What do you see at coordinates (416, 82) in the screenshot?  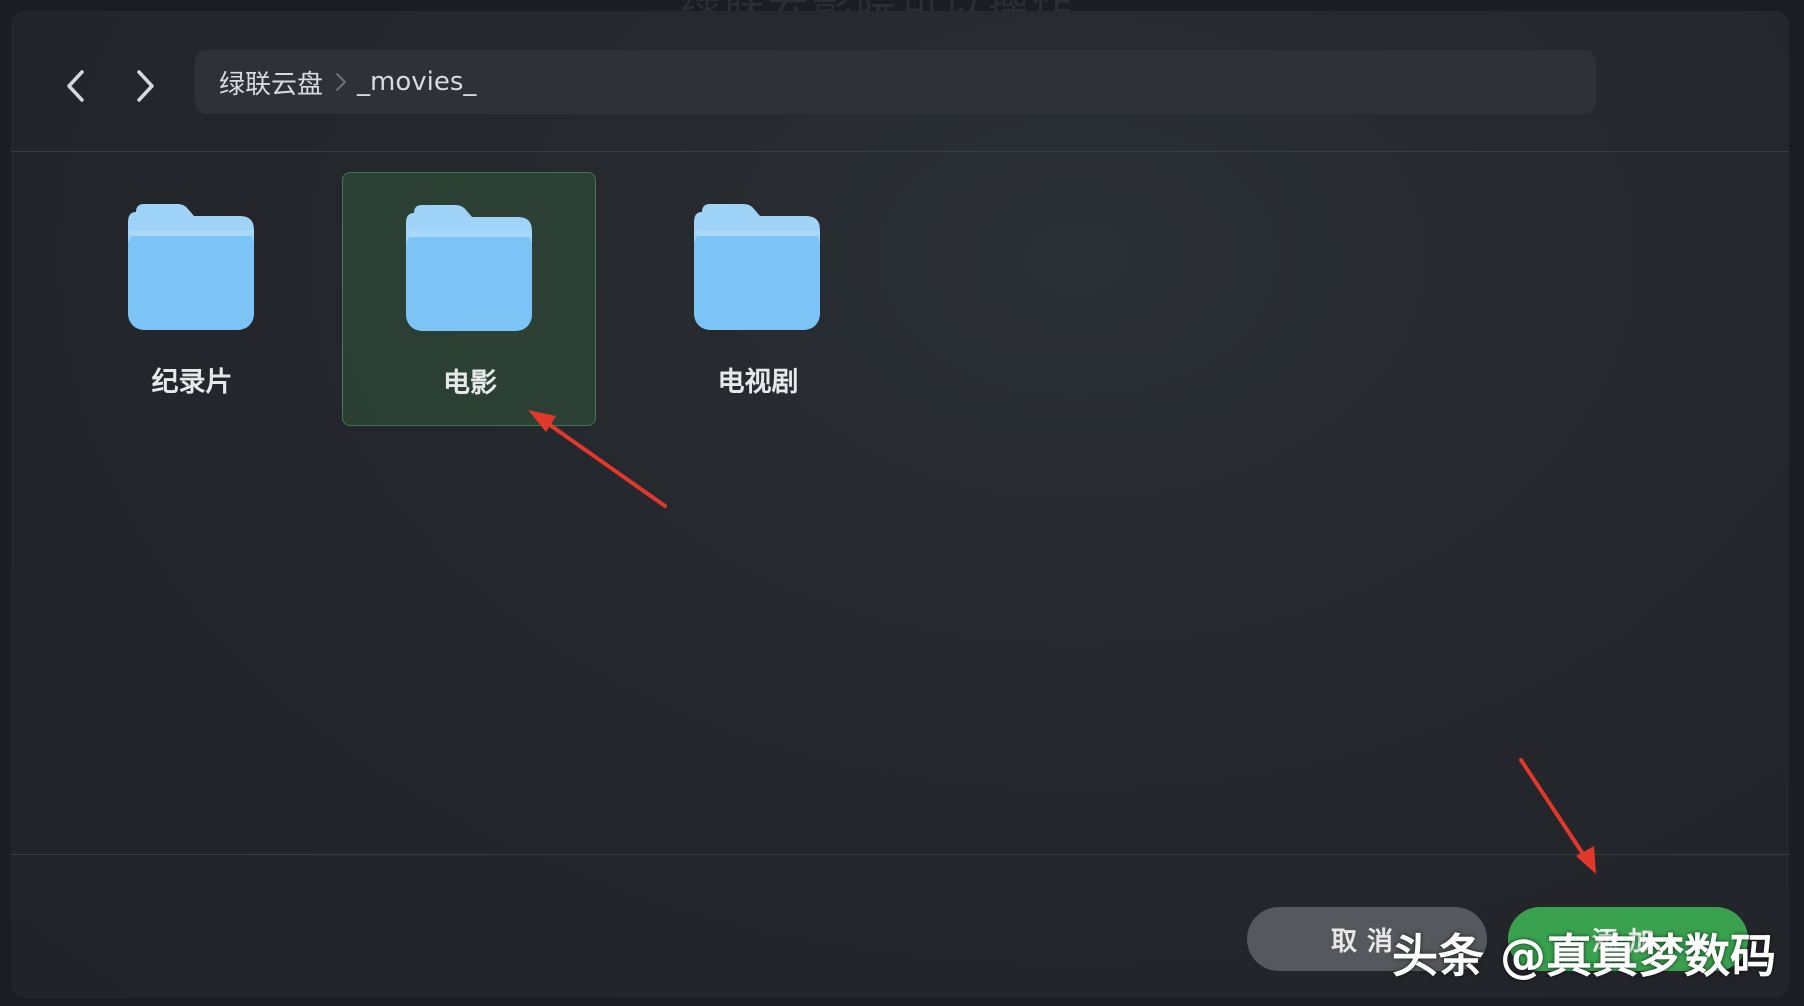 I see `breadcrumb-item-current: _movies_` at bounding box center [416, 82].